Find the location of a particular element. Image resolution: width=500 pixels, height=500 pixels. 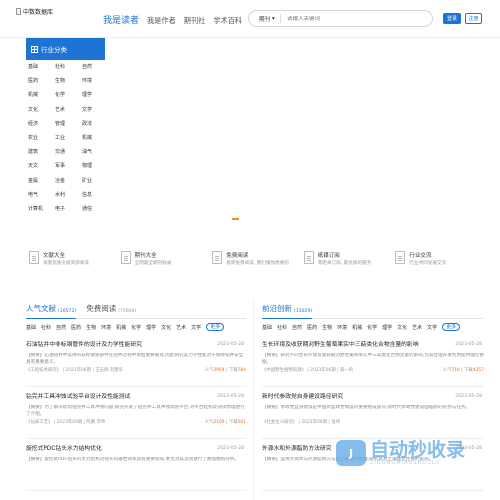

article-title: 钻完井工具冲蚀试验平台设计及性能测试 is located at coordinates (78, 397).